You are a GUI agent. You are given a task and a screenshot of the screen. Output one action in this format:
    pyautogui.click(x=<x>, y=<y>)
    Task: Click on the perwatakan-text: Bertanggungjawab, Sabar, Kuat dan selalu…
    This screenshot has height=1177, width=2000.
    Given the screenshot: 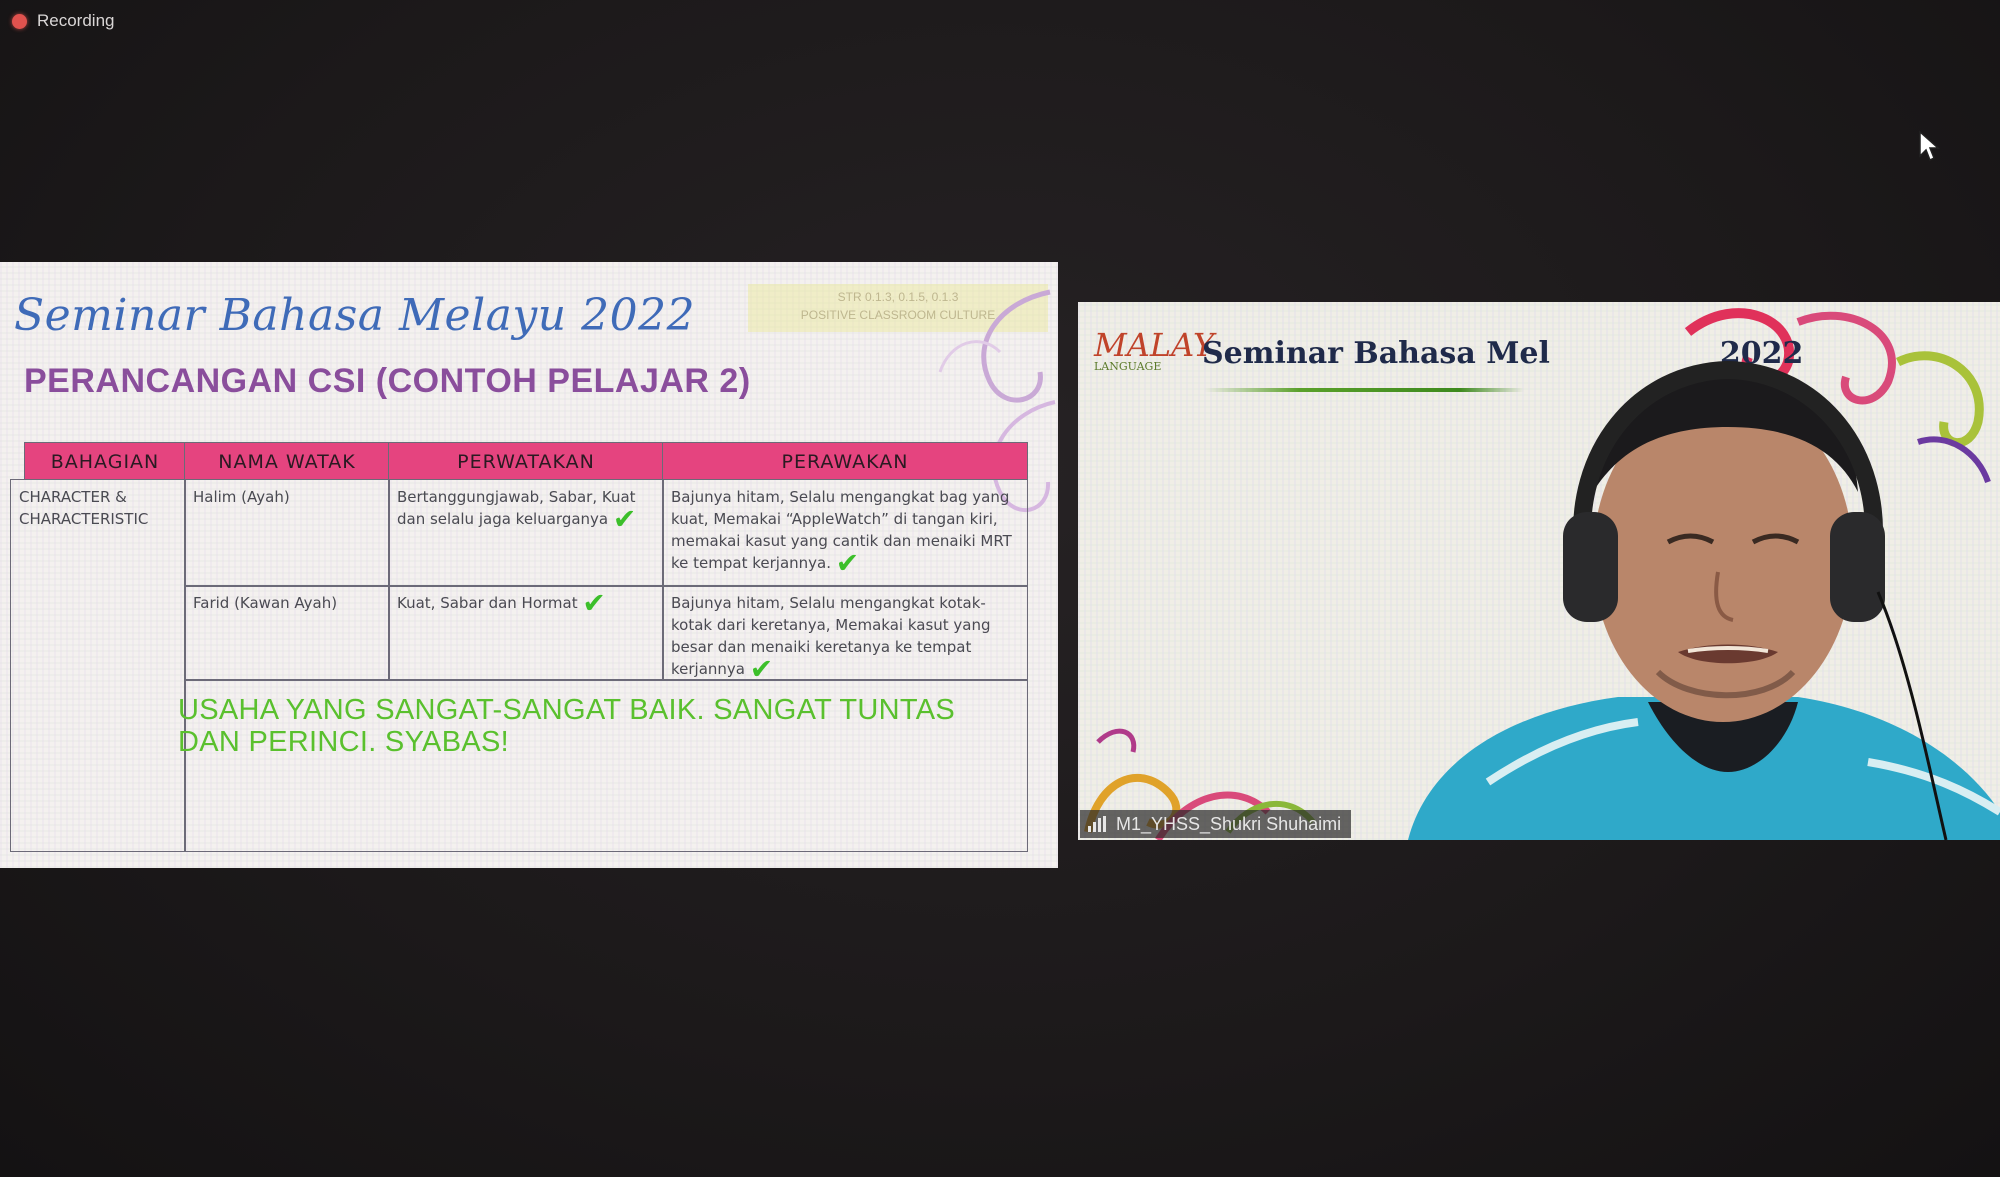 What is the action you would take?
    pyautogui.click(x=516, y=508)
    